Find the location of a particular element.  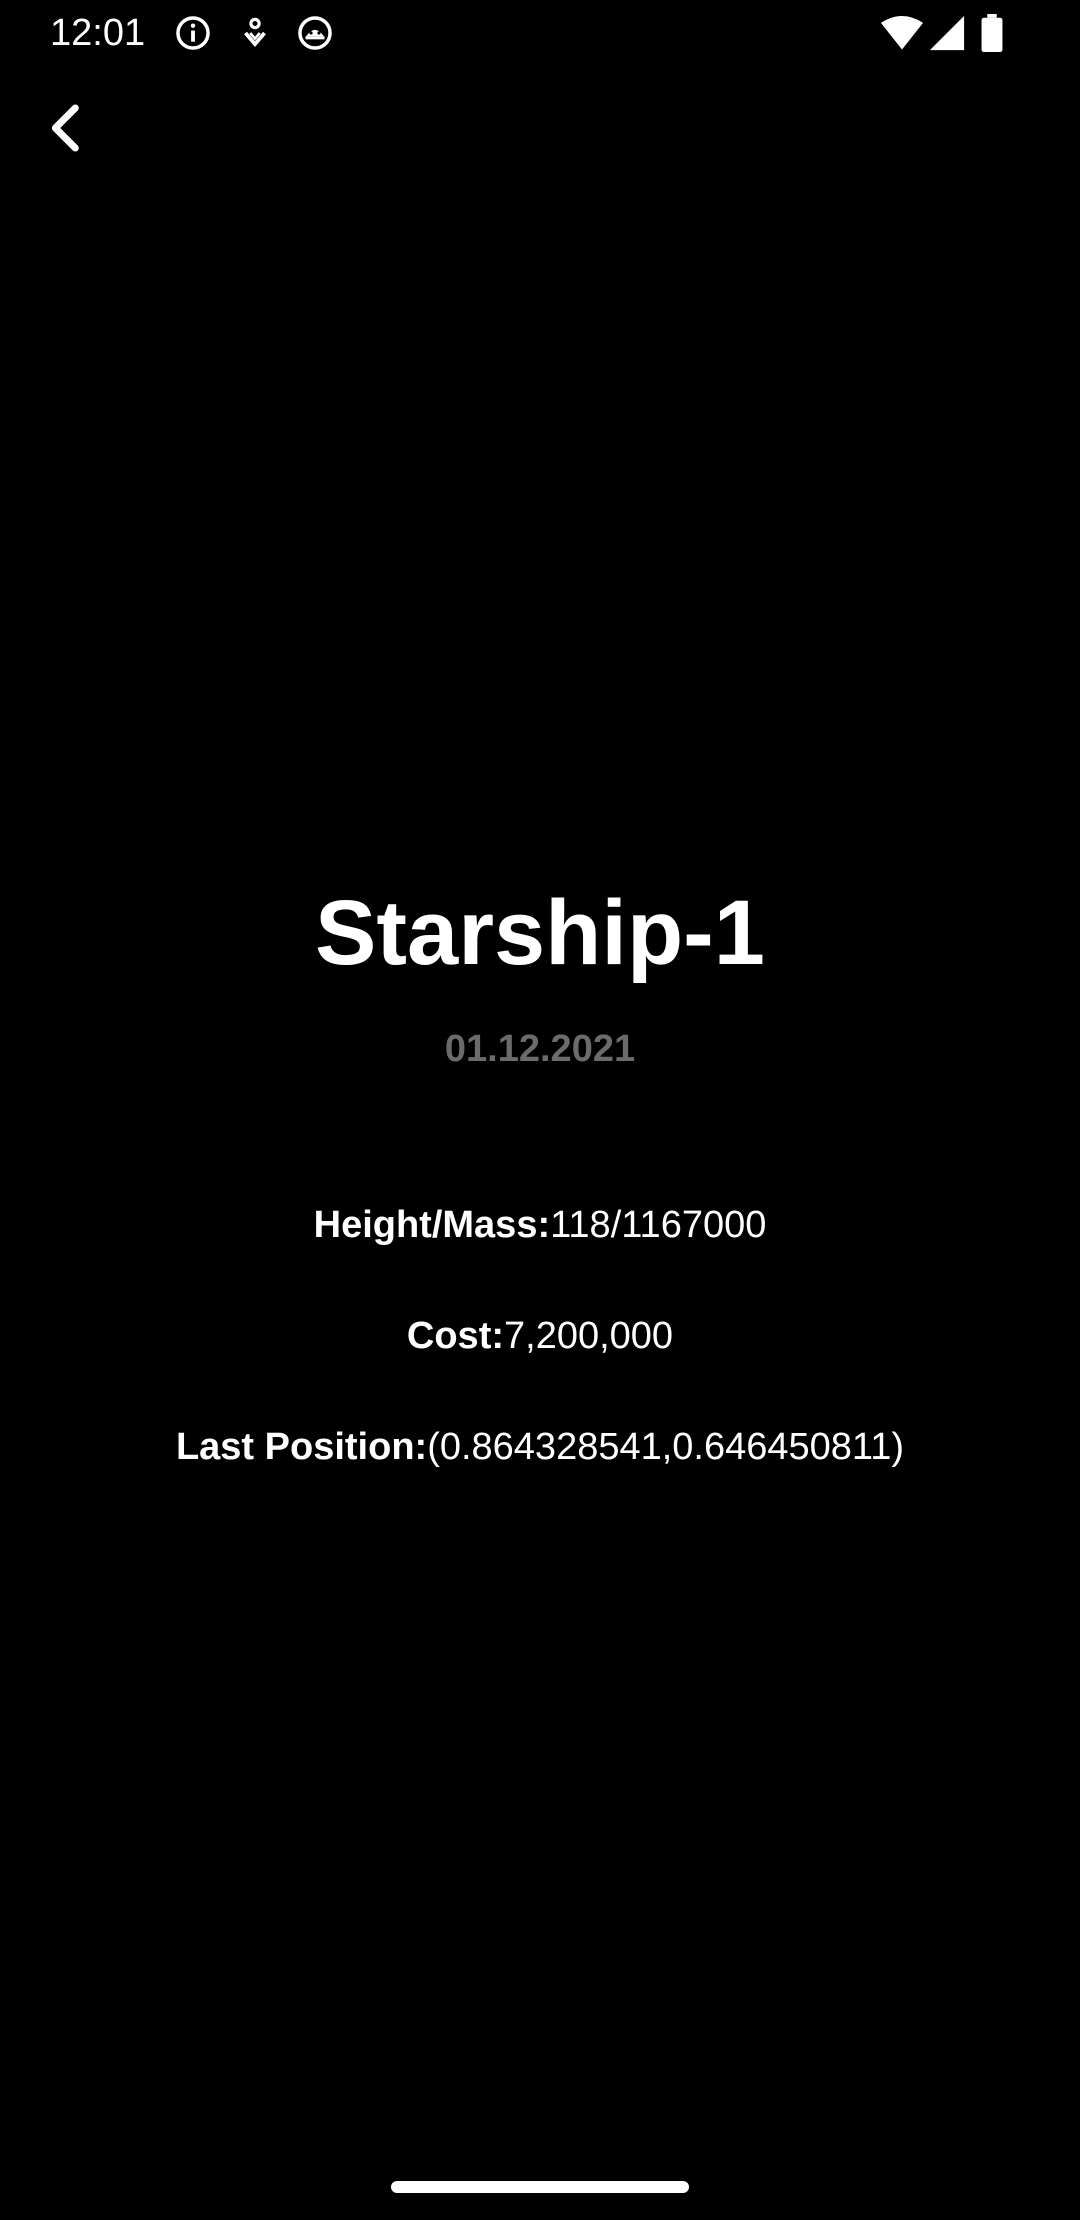

chevron-left-icon is located at coordinates (65, 128).